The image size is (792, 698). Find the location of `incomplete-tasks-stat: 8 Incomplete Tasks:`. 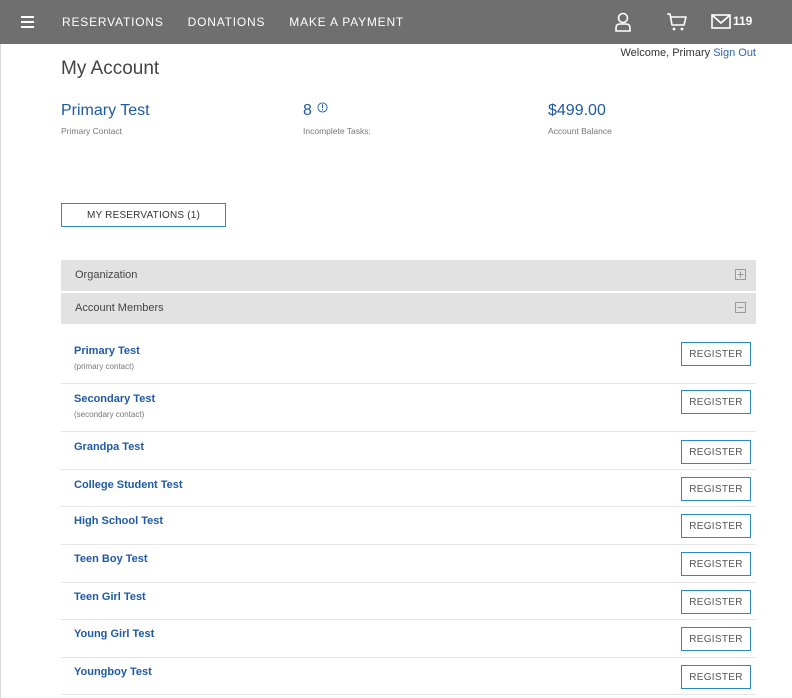

incomplete-tasks-stat: 8 Incomplete Tasks: is located at coordinates (337, 119).